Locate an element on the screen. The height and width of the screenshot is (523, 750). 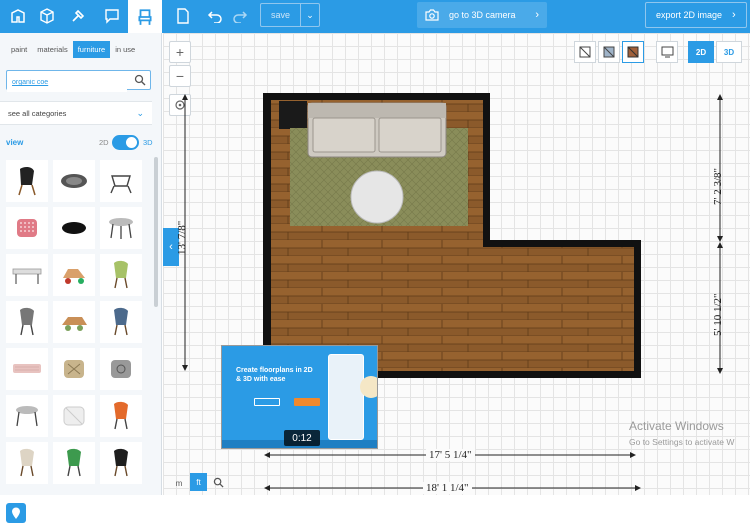
unit-meters-button: m is located at coordinates (179, 483).